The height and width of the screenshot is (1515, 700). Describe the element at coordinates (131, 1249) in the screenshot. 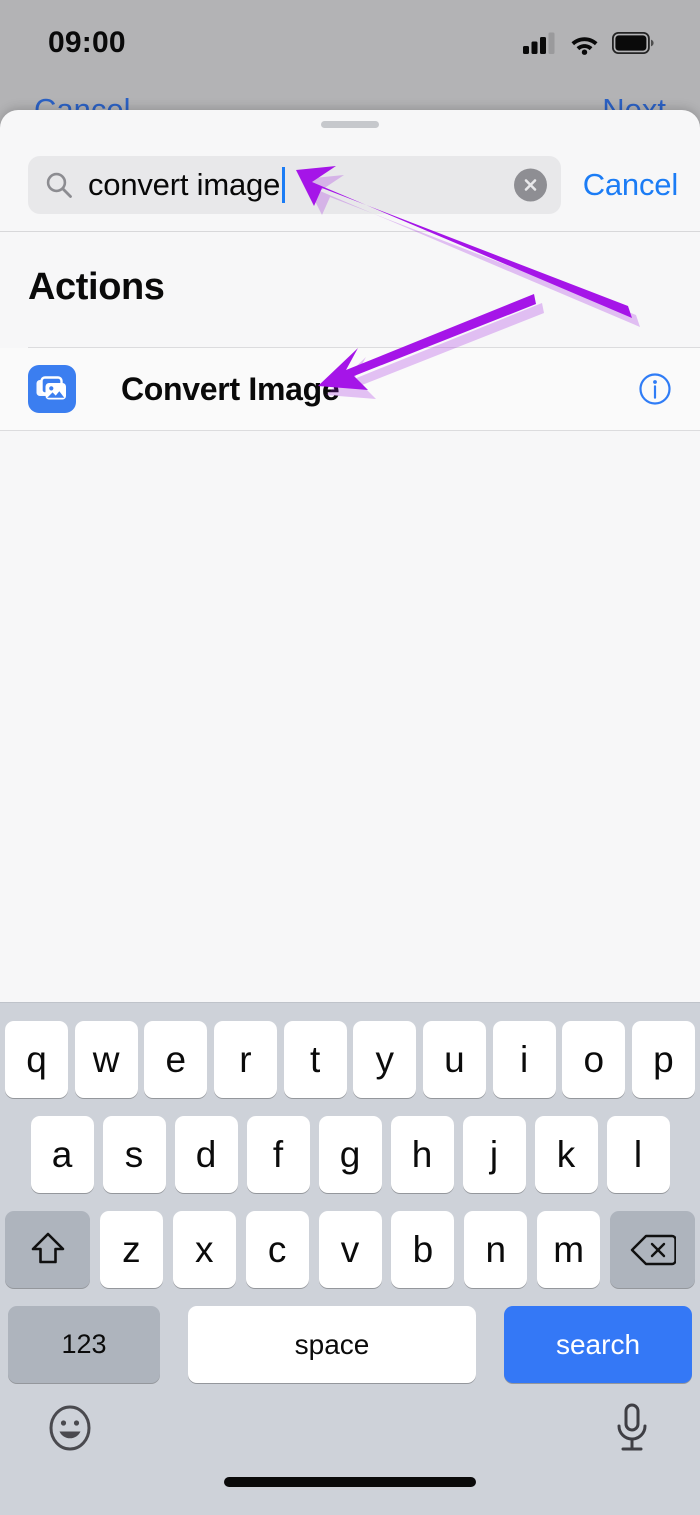

I see `key-z: z` at that location.